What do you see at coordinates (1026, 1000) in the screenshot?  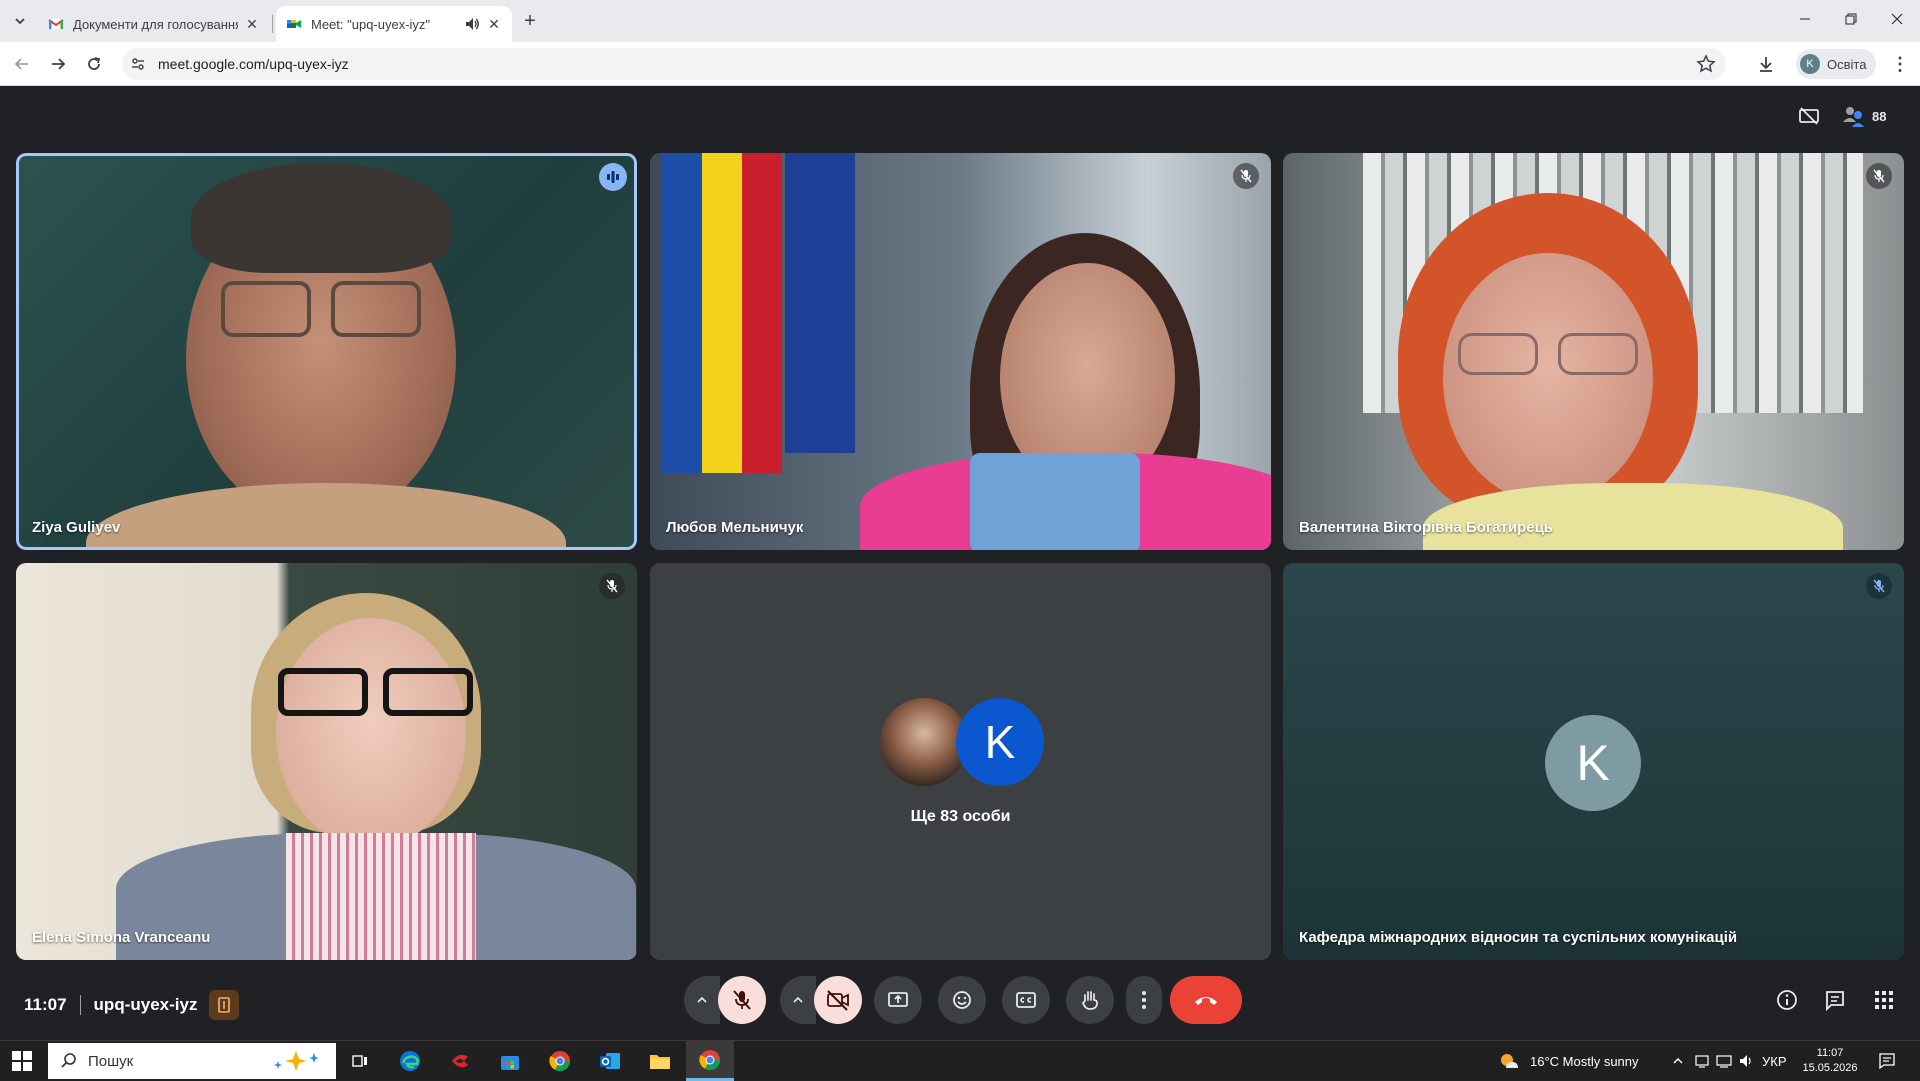 I see `captions-button` at bounding box center [1026, 1000].